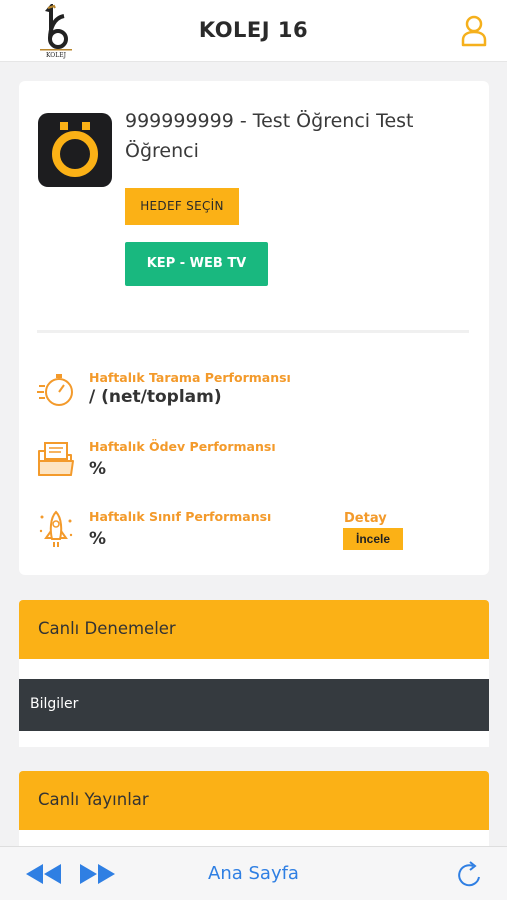 This screenshot has width=507, height=900. I want to click on rocket-icon, so click(56, 529).